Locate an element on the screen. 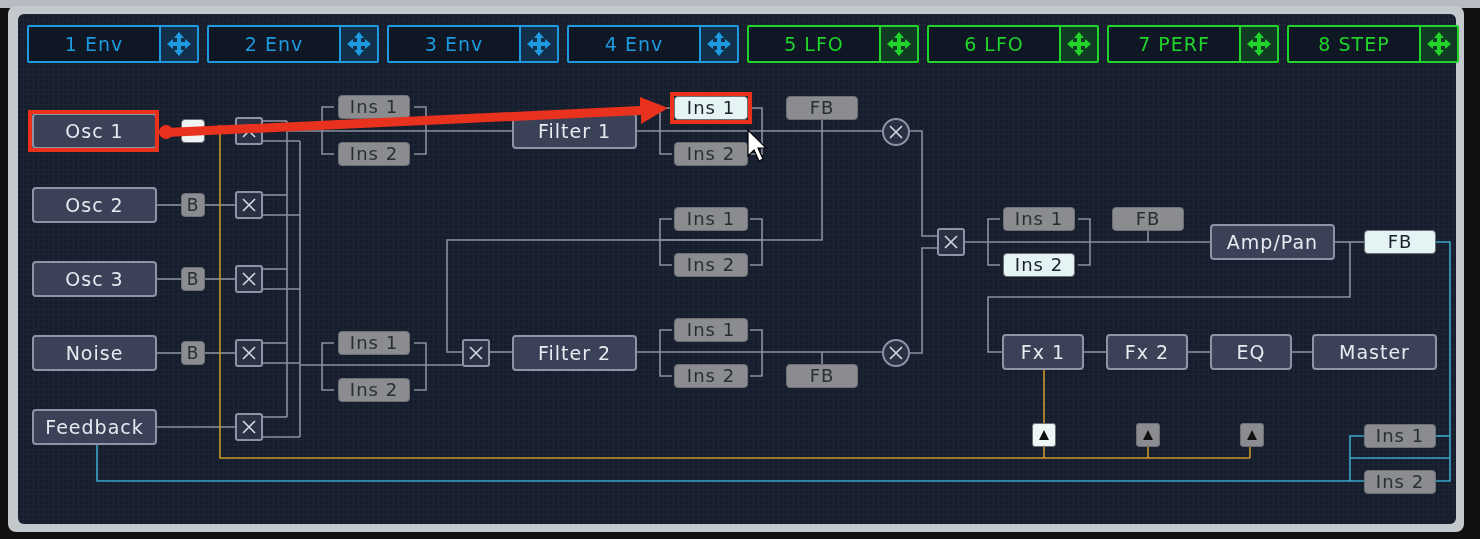 Image resolution: width=1480 pixels, height=539 pixels. mod-slot: 7 PERF is located at coordinates (1193, 44).